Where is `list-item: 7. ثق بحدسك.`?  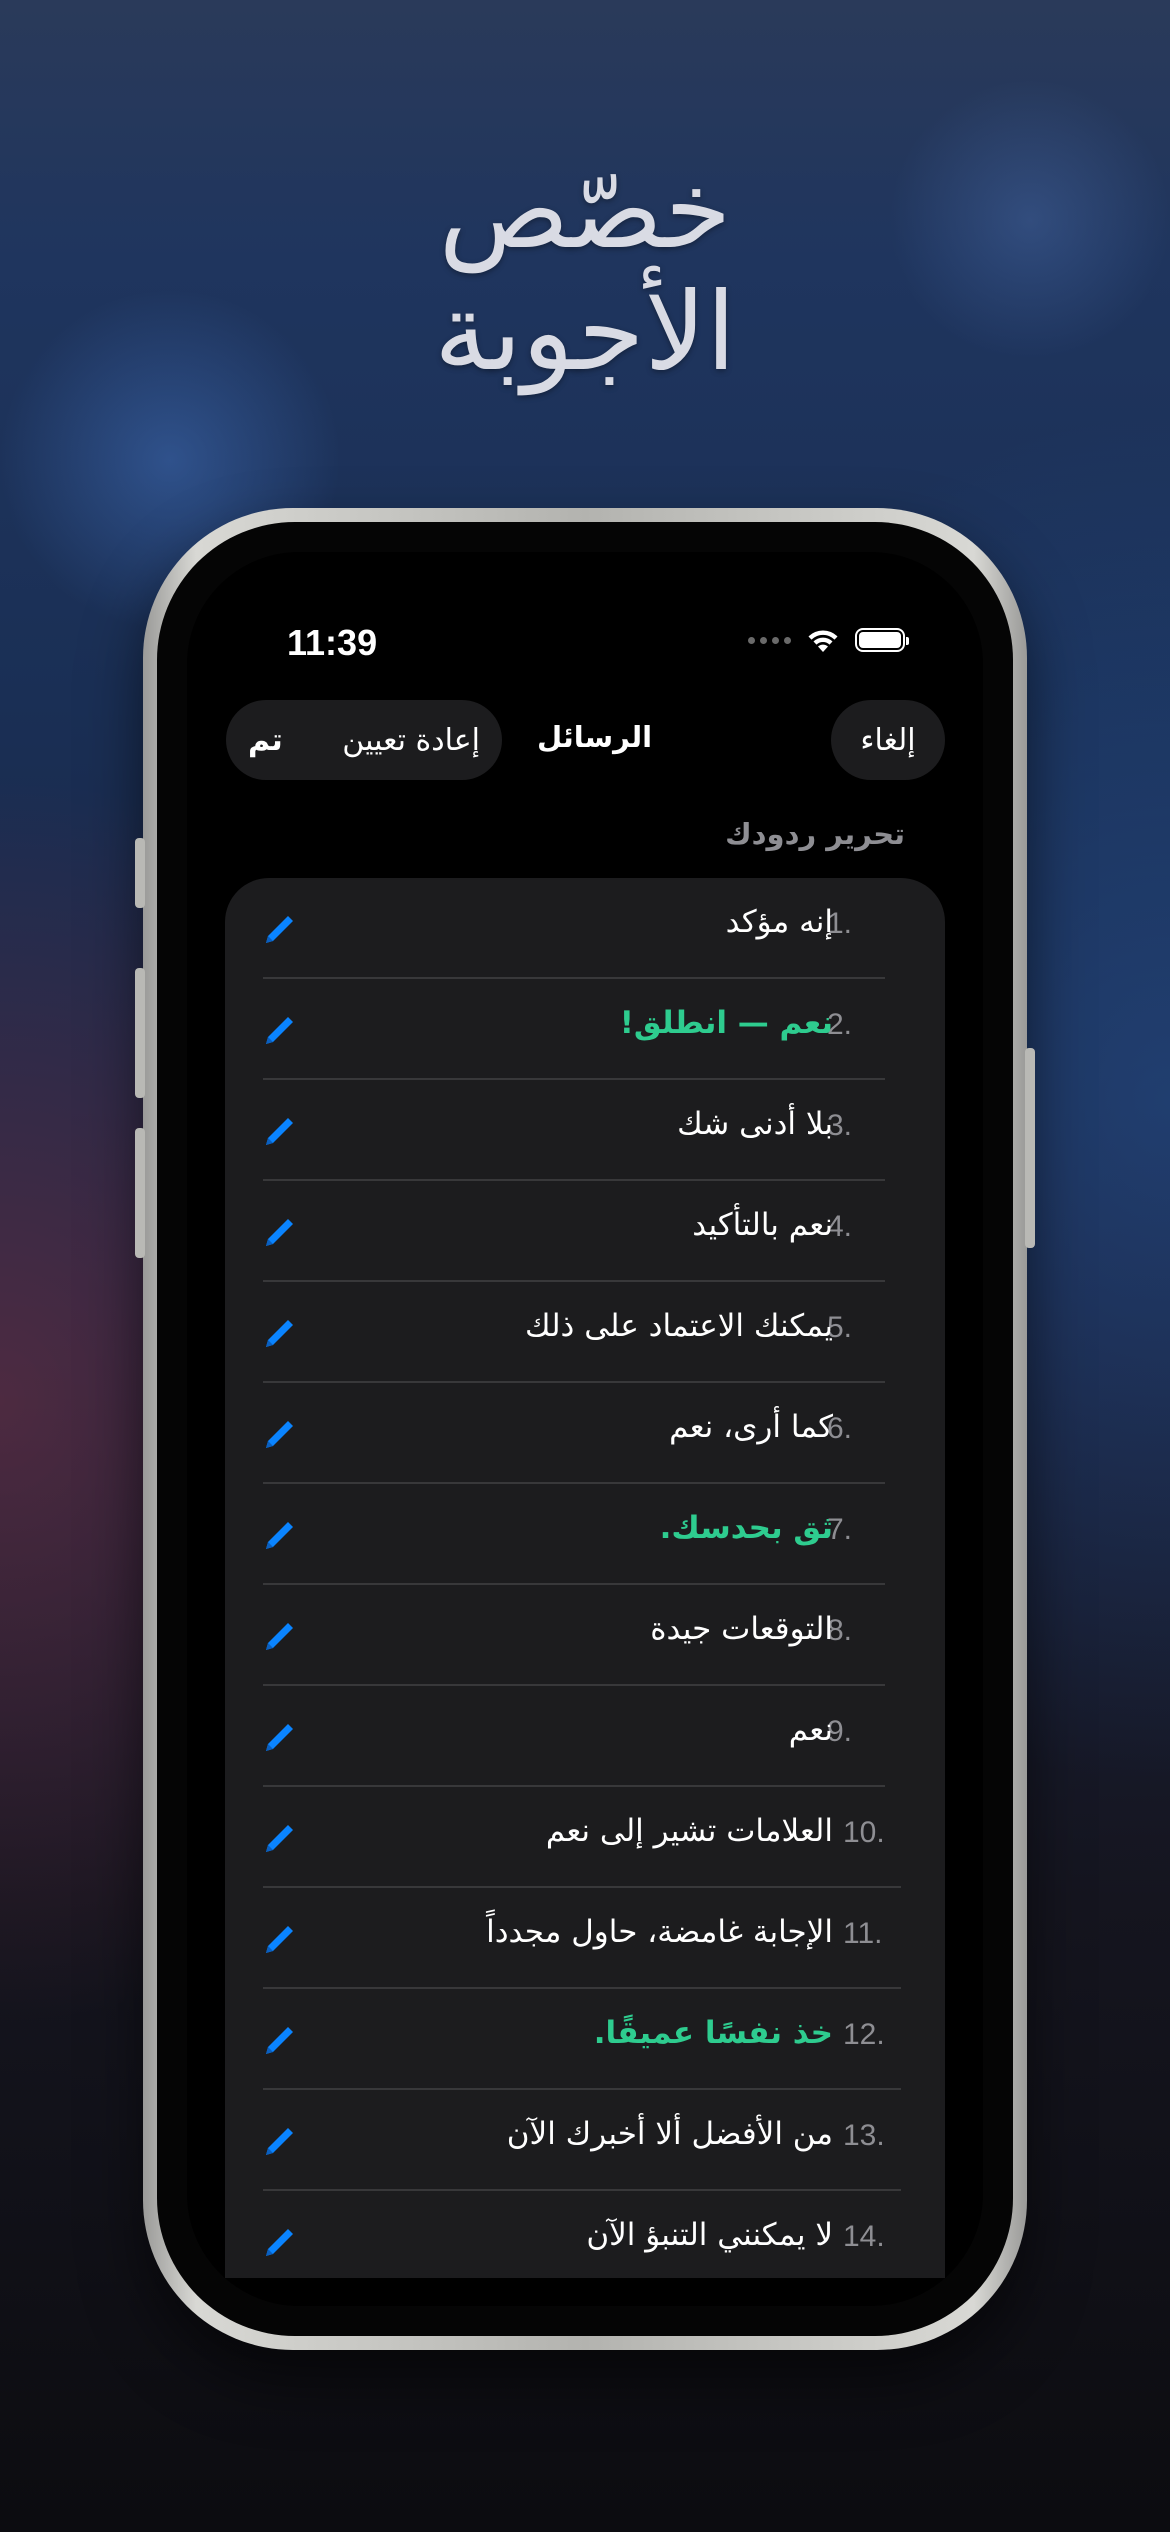
list-item: 7. ثق بحدسك. is located at coordinates (585, 1534).